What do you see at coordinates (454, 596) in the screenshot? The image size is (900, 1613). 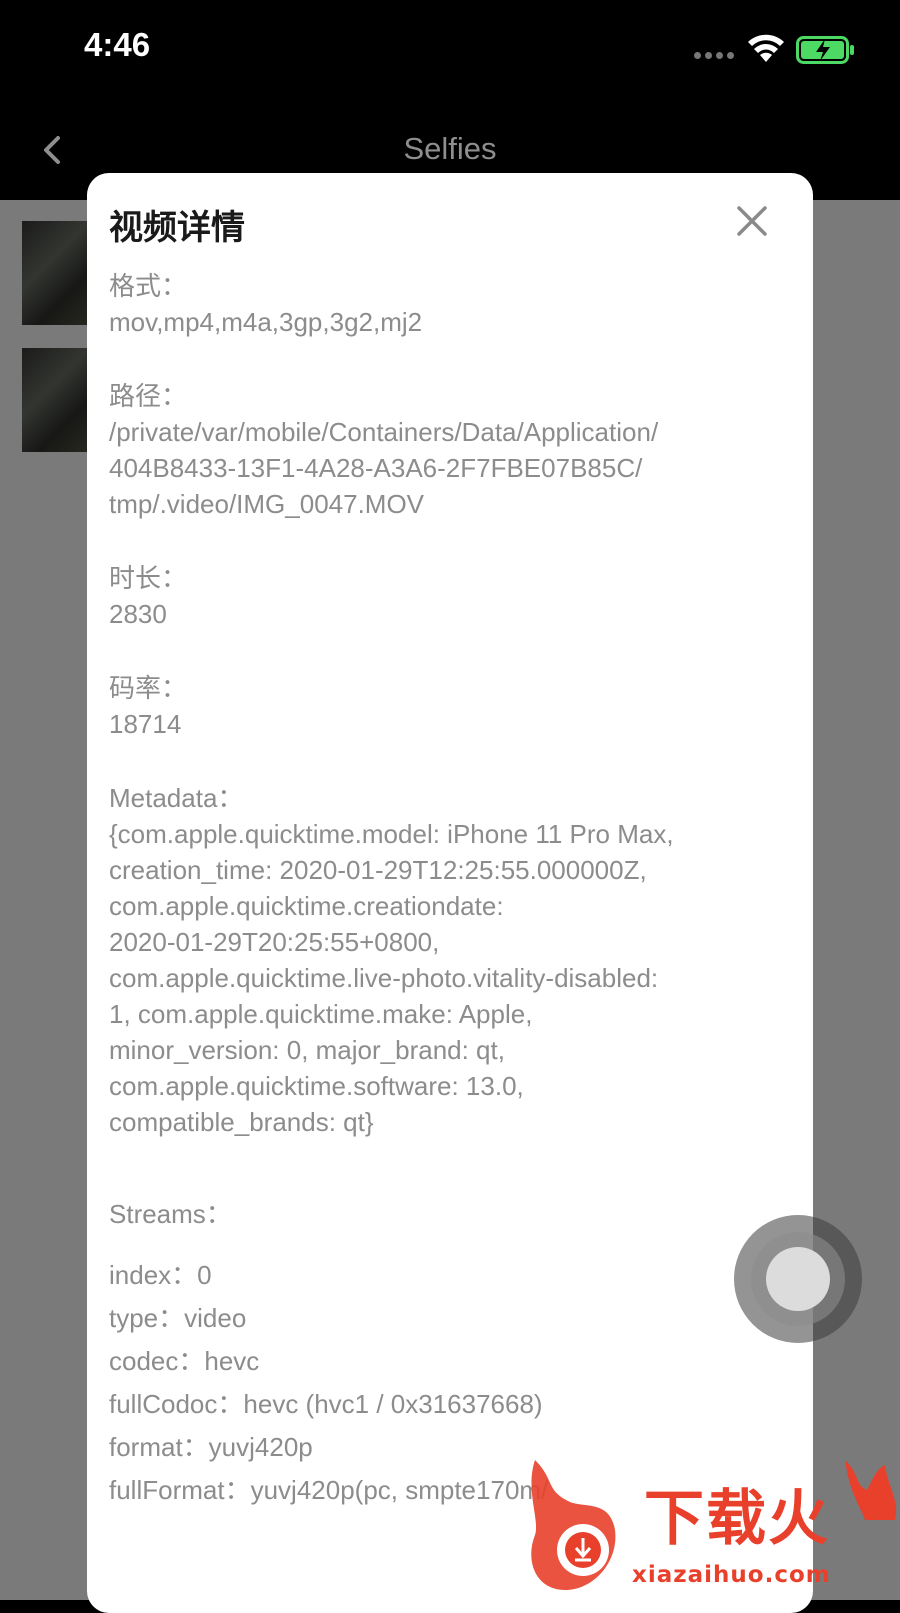 I see `duration-field: 时长： 2830` at bounding box center [454, 596].